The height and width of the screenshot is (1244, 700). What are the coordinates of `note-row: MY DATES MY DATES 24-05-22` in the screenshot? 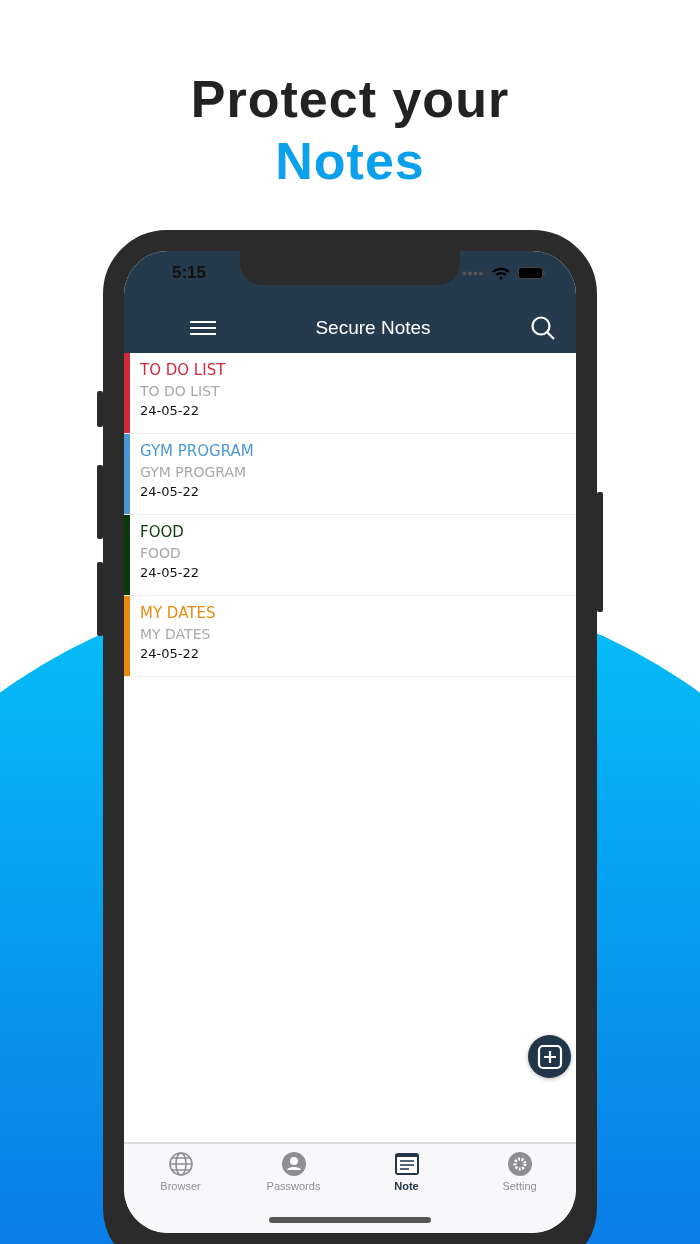 It's located at (350, 636).